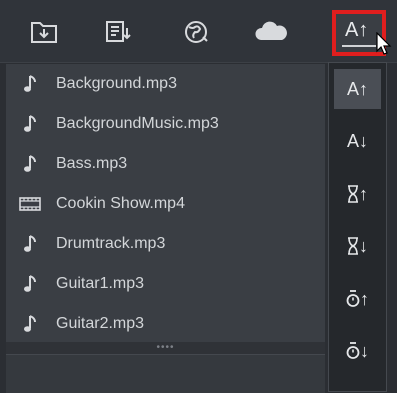 The width and height of the screenshot is (397, 393). What do you see at coordinates (119, 32) in the screenshot?
I see `export-list-icon` at bounding box center [119, 32].